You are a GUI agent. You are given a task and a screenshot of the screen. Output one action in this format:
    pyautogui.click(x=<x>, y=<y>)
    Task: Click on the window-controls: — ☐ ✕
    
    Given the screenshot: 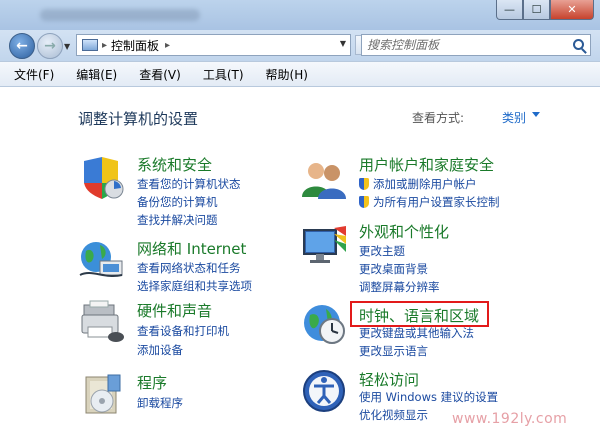 What is the action you would take?
    pyautogui.click(x=545, y=10)
    